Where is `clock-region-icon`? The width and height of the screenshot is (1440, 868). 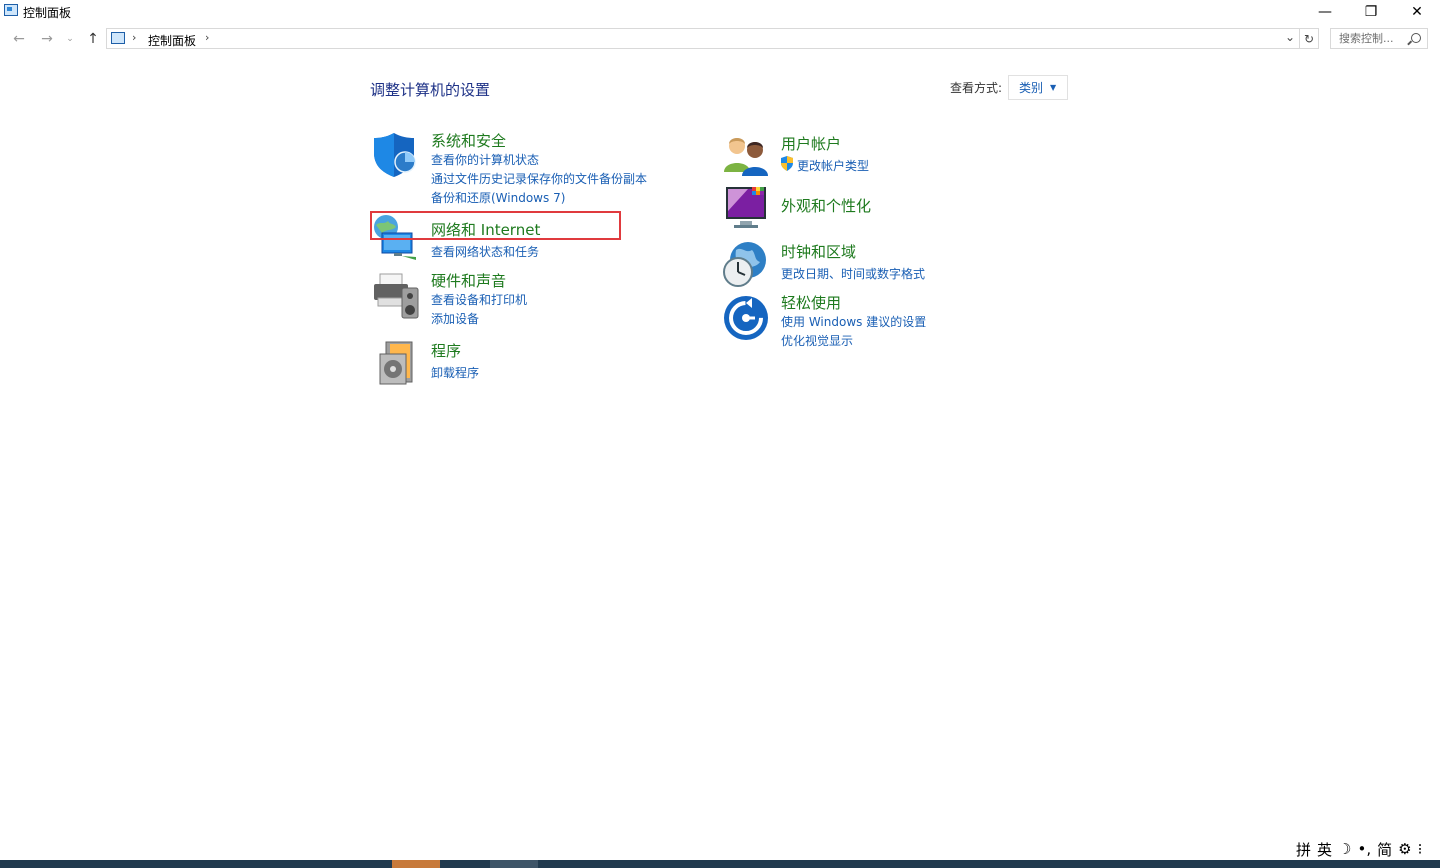
clock-region-icon is located at coordinates (746, 264).